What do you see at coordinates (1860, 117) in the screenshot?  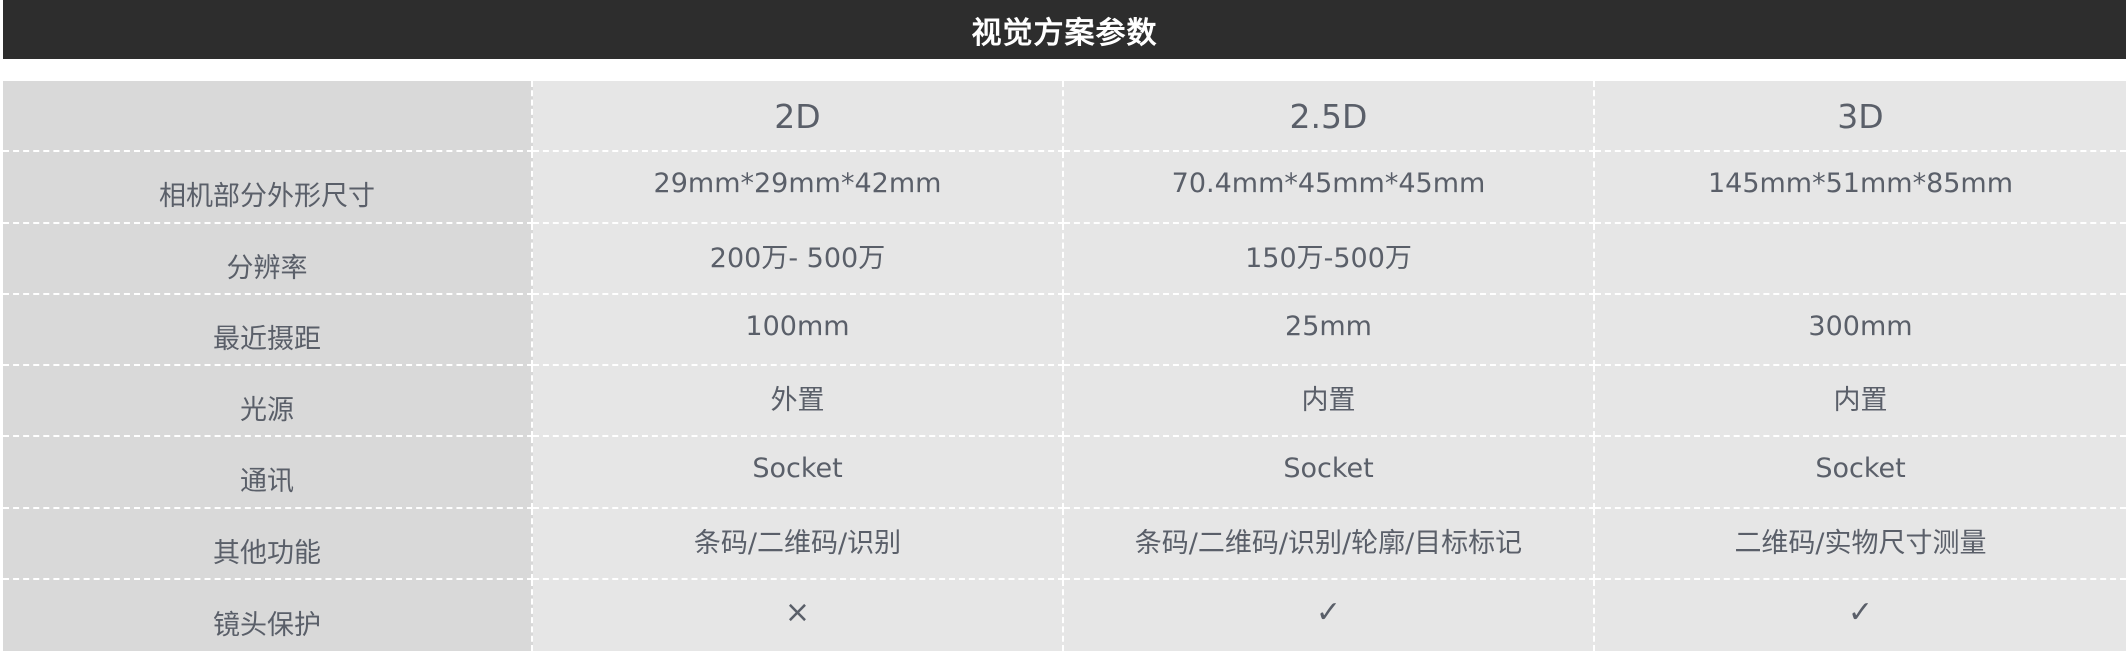 I see `column-header-3d: 3D` at bounding box center [1860, 117].